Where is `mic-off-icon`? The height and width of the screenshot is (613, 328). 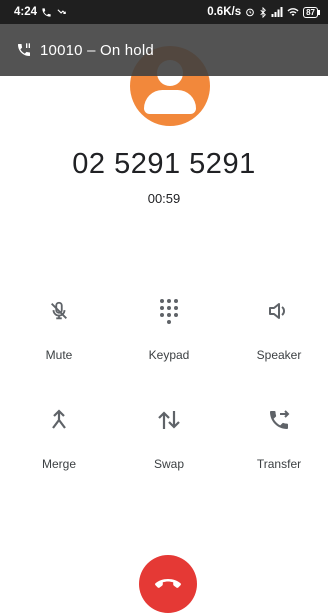 mic-off-icon is located at coordinates (59, 310).